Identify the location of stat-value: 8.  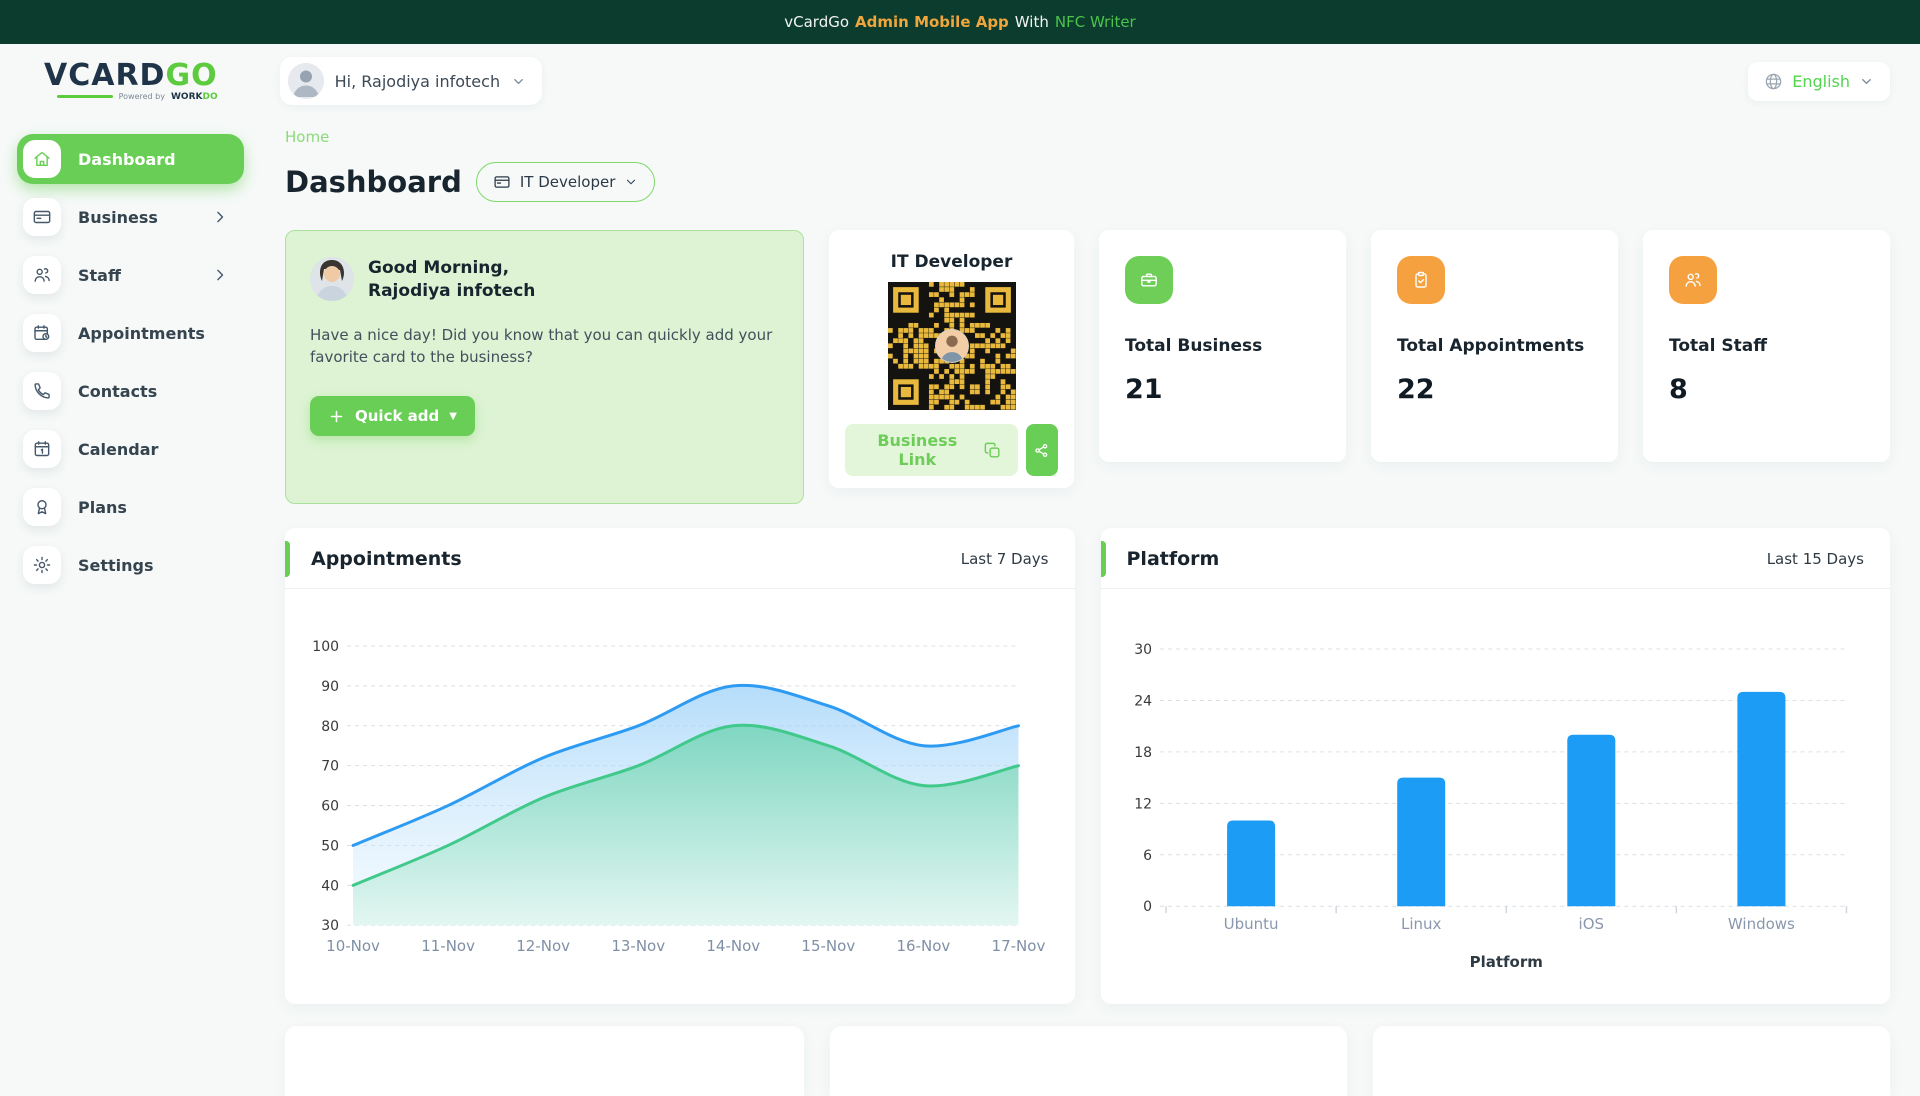
(1678, 389).